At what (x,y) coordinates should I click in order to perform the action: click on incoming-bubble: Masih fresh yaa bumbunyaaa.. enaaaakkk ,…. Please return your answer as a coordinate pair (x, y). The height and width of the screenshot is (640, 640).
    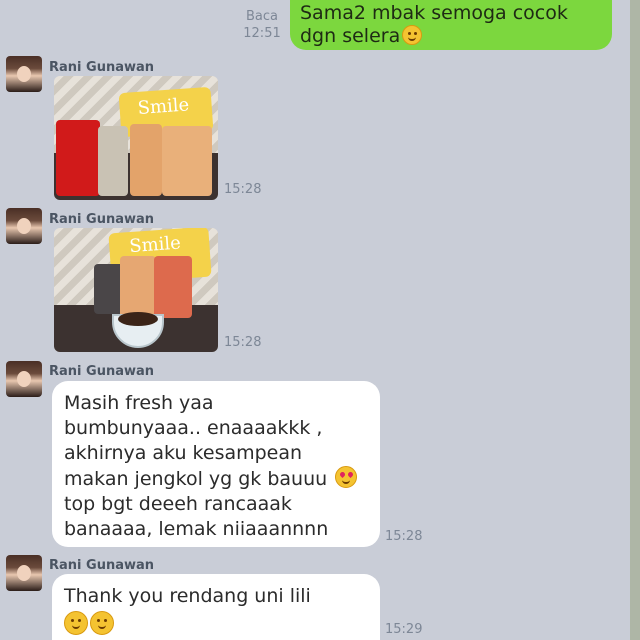
    Looking at the image, I should click on (216, 464).